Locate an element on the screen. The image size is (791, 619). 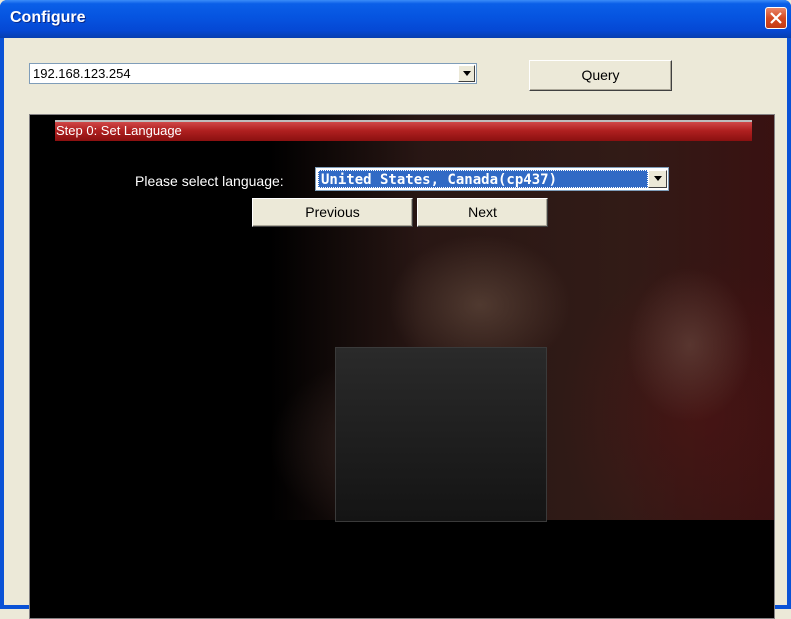
language-label: Please select language: is located at coordinates (209, 181).